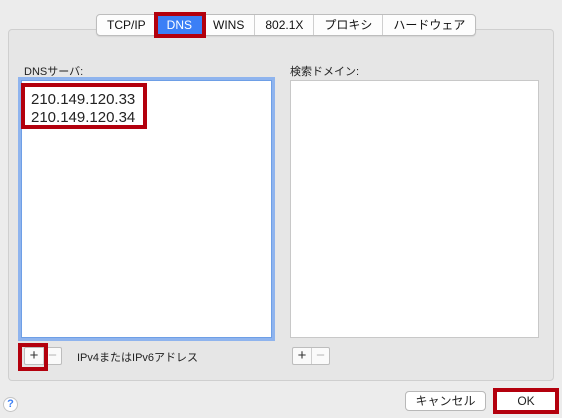  I want to click on dns-server-entries: 210.149.120.33 210.149.120.34, so click(84, 106).